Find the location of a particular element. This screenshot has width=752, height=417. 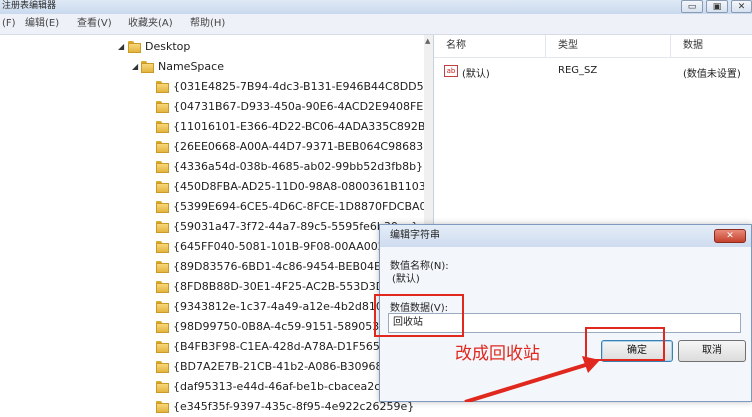

annotation-arrow-icon is located at coordinates (532, 379).